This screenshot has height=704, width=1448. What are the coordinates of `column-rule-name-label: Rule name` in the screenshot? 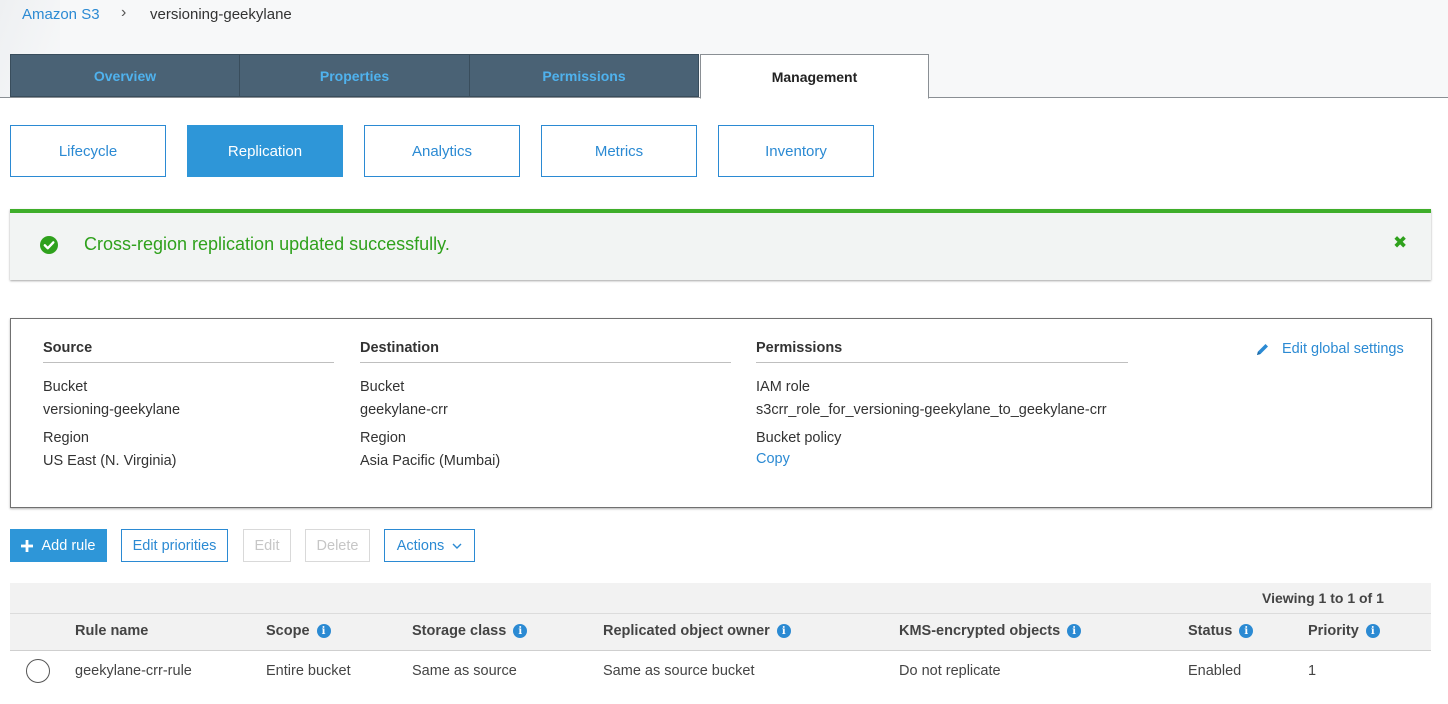 It's located at (112, 631).